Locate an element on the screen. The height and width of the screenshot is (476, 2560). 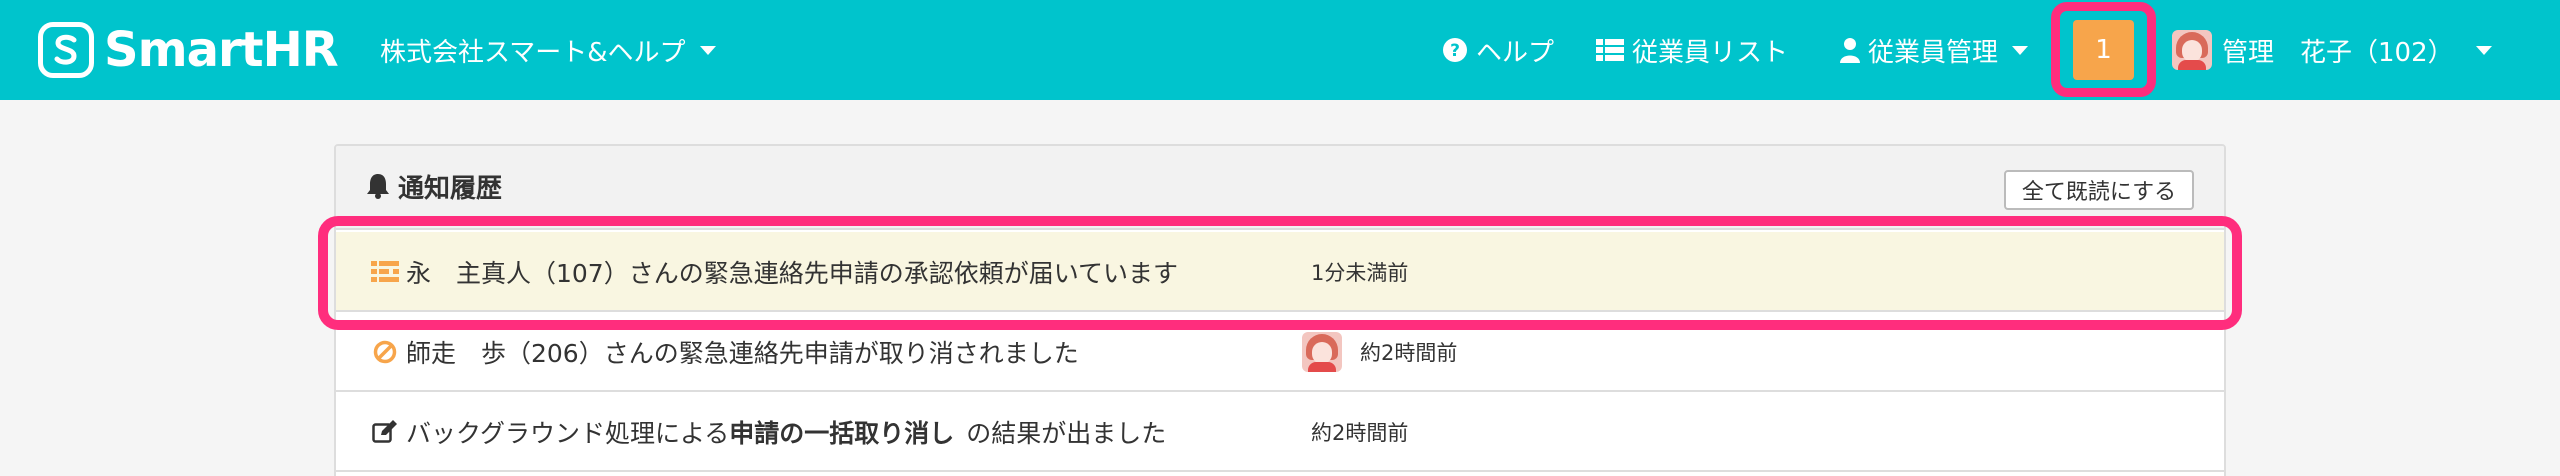
user-name: 管理 花子（102） is located at coordinates (2338, 52).